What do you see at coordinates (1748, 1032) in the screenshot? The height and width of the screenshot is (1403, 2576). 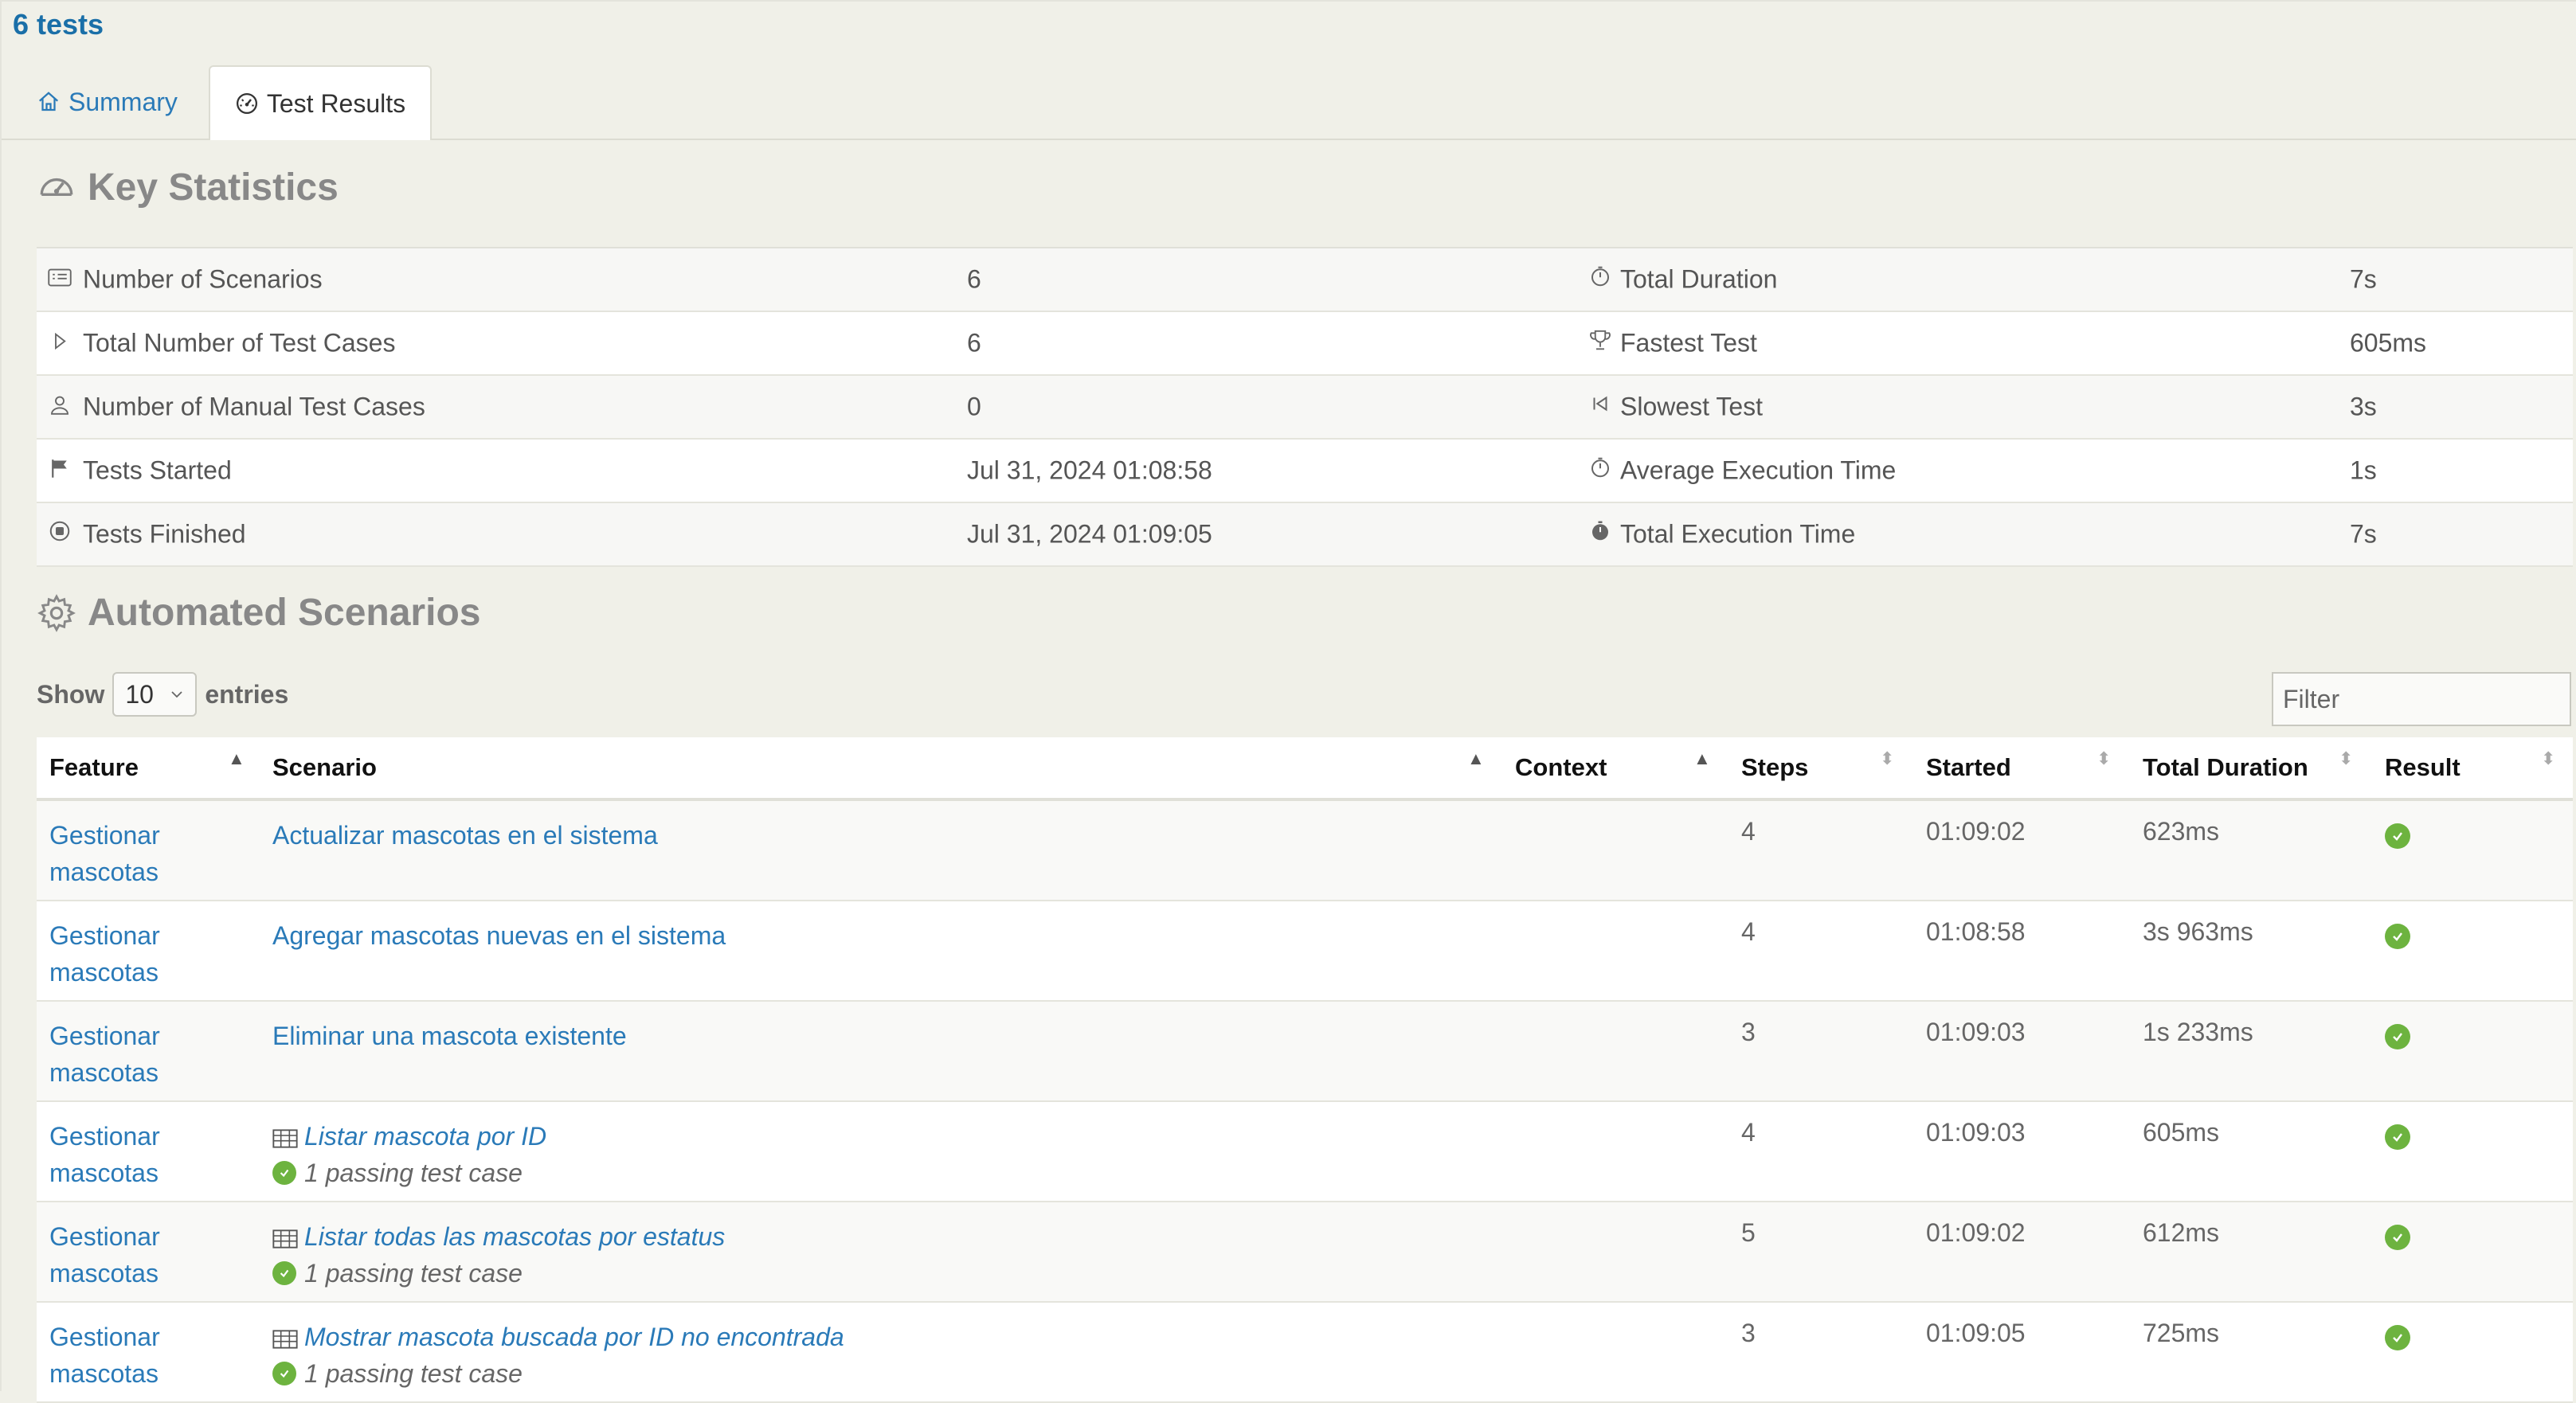 I see `steps-value: 3` at bounding box center [1748, 1032].